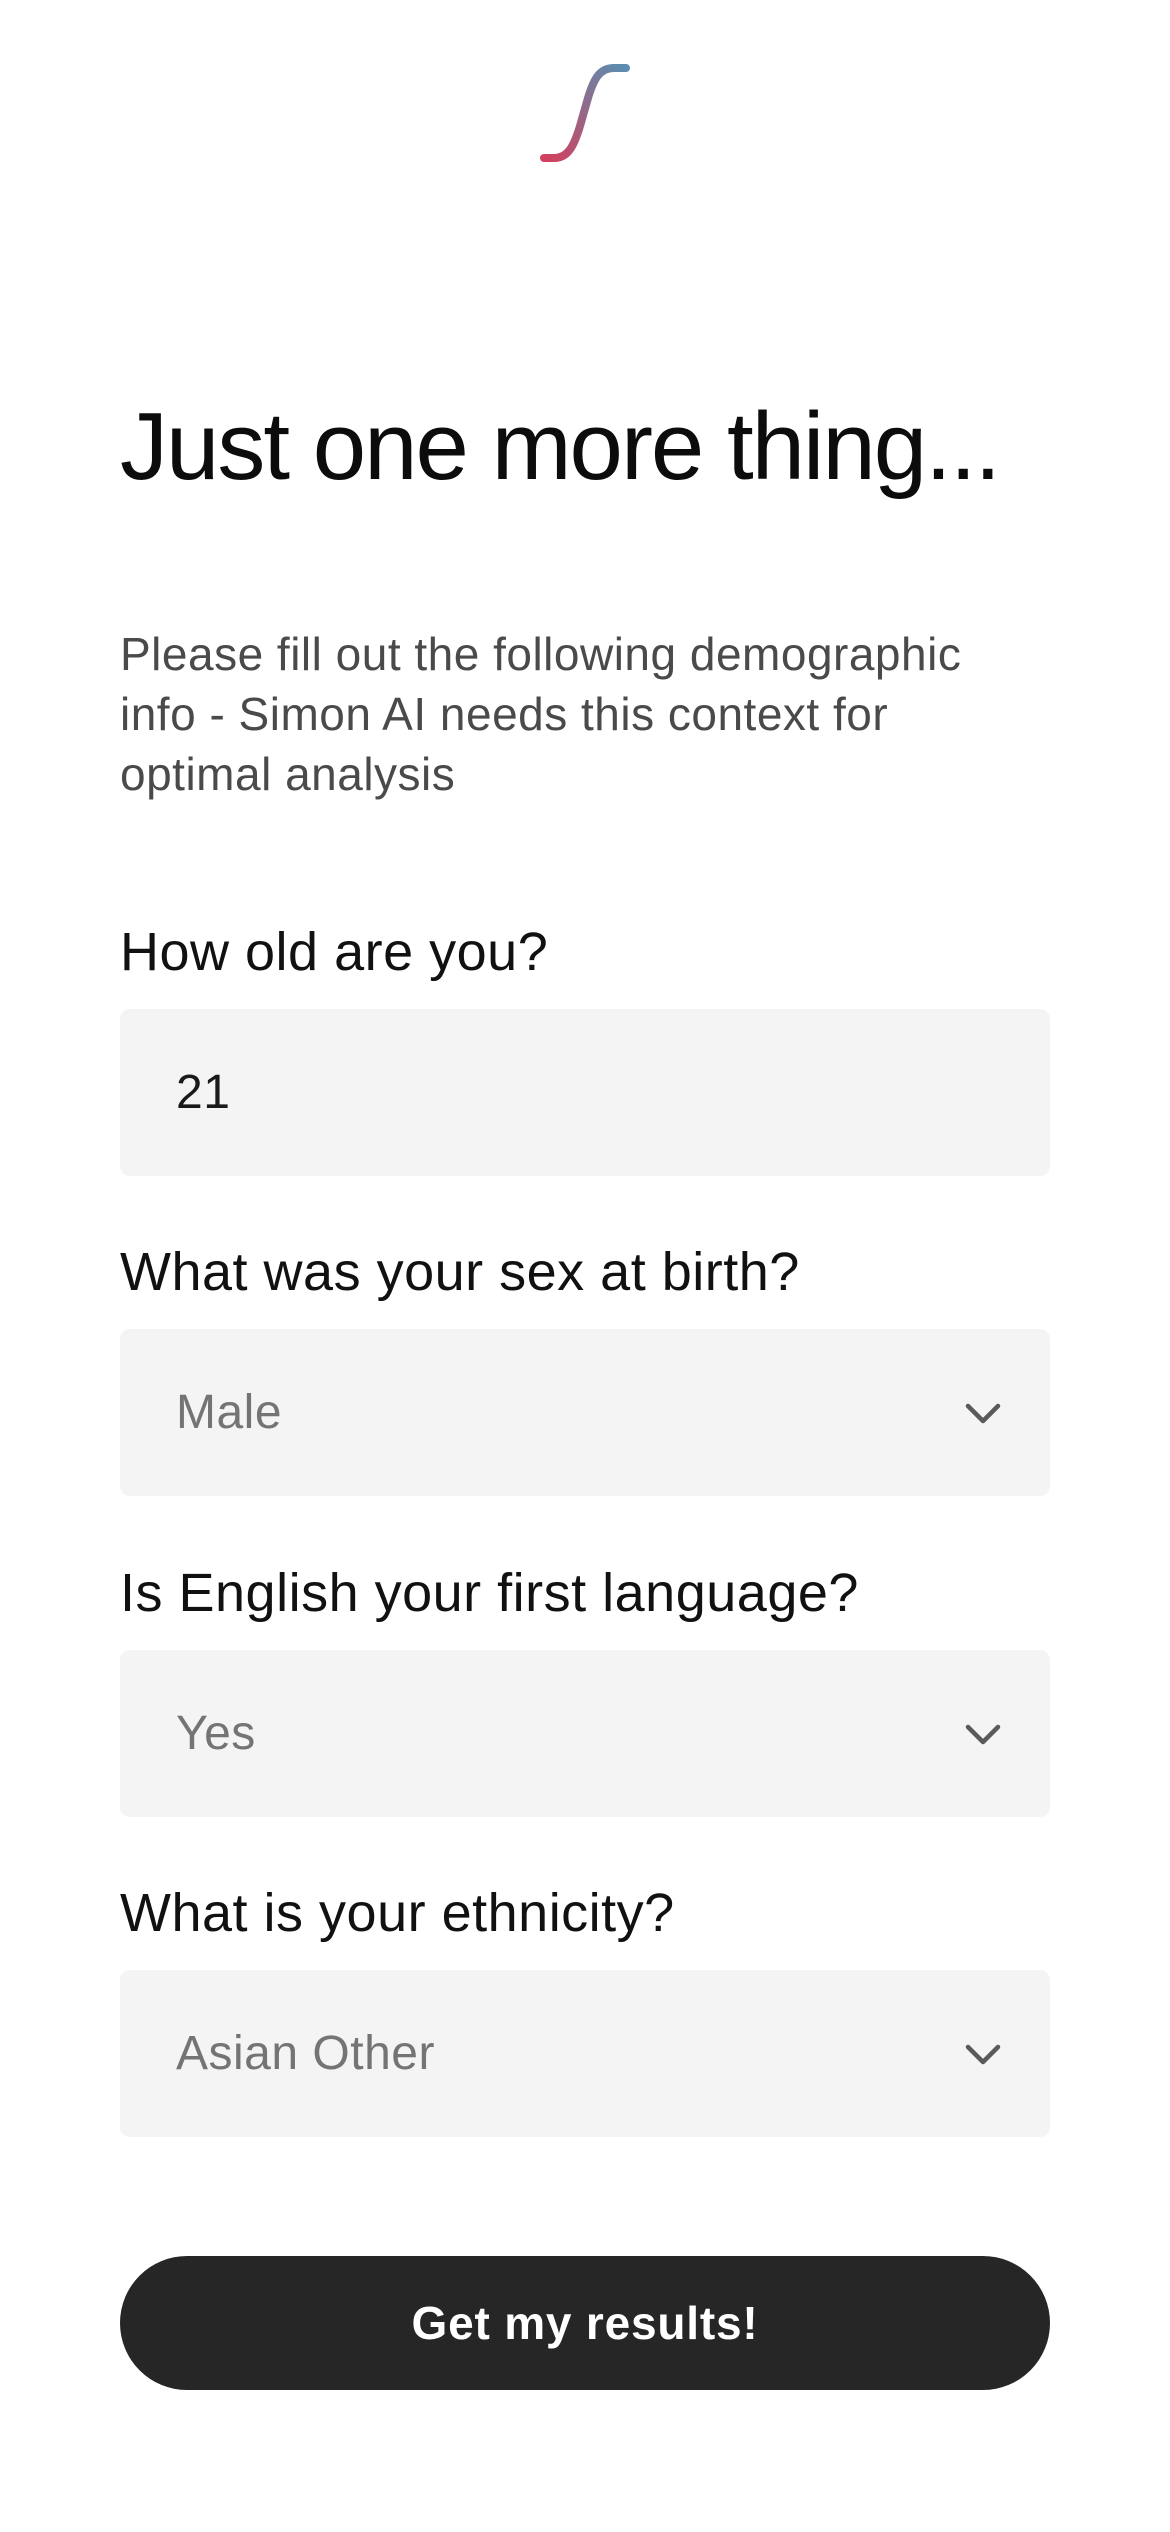 The height and width of the screenshot is (2532, 1170). What do you see at coordinates (397, 1913) in the screenshot?
I see `ethnicity-label: What is your ethnicity?` at bounding box center [397, 1913].